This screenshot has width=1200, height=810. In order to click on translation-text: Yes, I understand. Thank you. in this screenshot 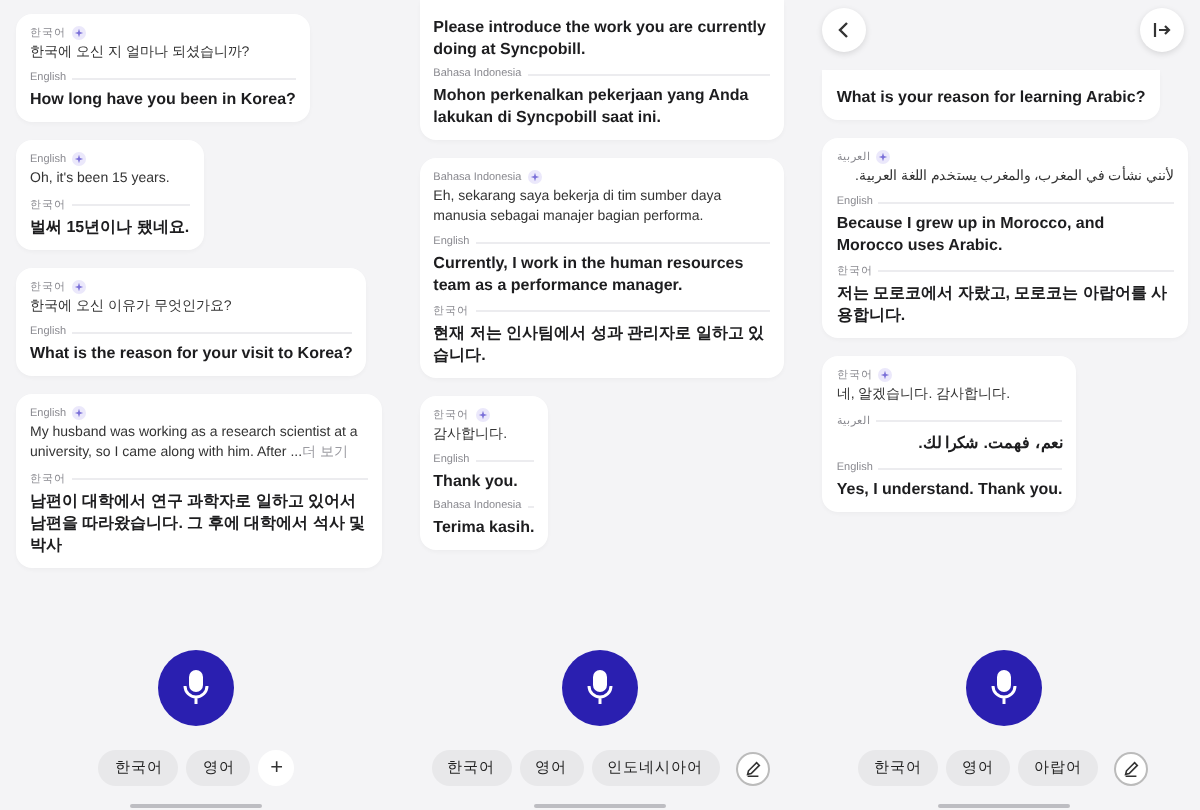, I will do `click(949, 489)`.